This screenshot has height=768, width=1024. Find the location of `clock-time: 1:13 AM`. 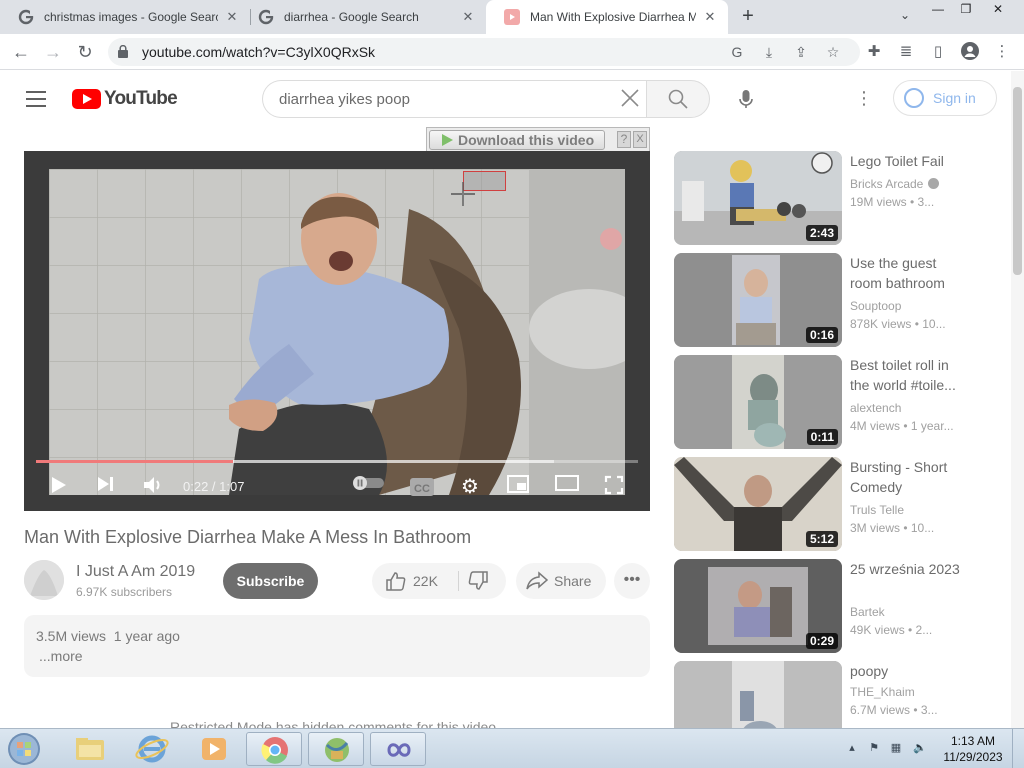

clock-time: 1:13 AM is located at coordinates (973, 741).